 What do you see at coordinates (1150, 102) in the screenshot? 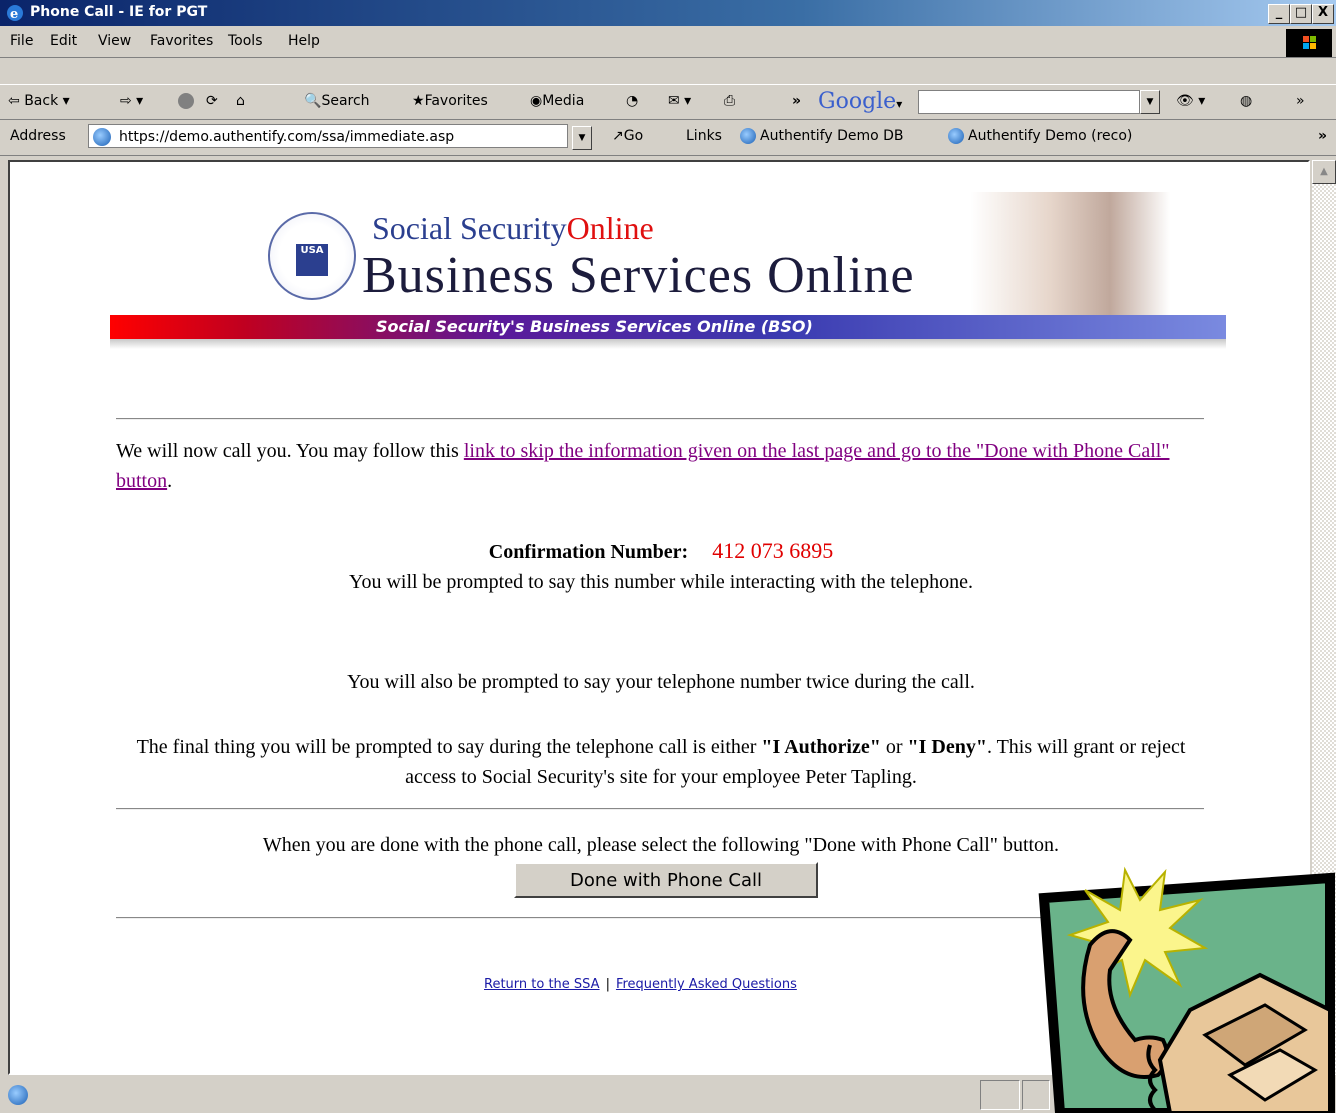
I see `google-search-dropdown: ▼` at bounding box center [1150, 102].